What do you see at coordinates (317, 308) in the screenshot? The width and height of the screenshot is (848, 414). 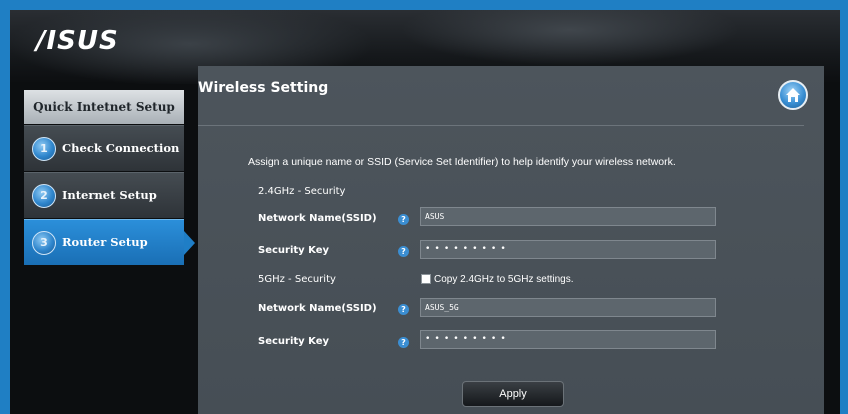 I see `ssid-5-label: Network Name(SSID)` at bounding box center [317, 308].